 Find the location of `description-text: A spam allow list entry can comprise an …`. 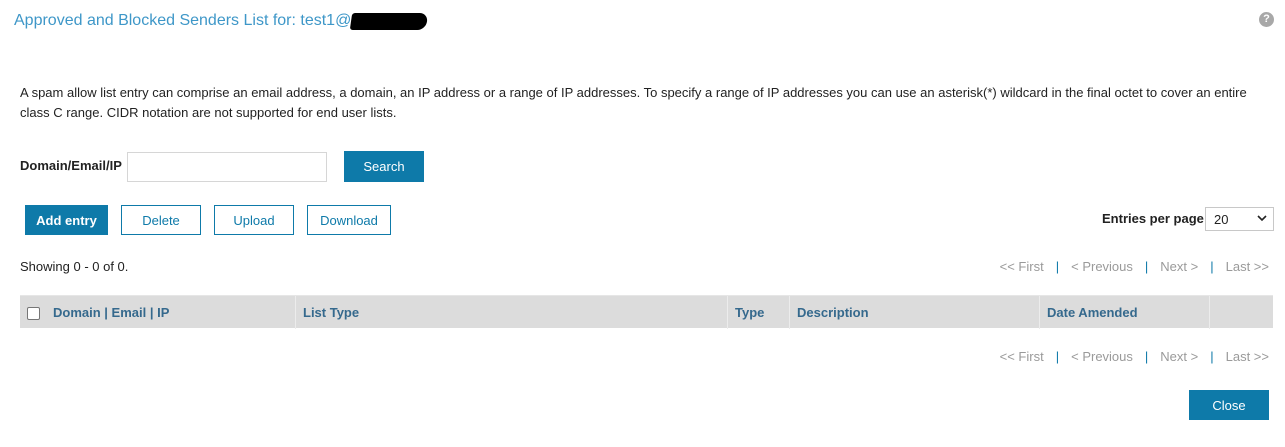

description-text: A spam allow list entry can comprise an … is located at coordinates (633, 102).